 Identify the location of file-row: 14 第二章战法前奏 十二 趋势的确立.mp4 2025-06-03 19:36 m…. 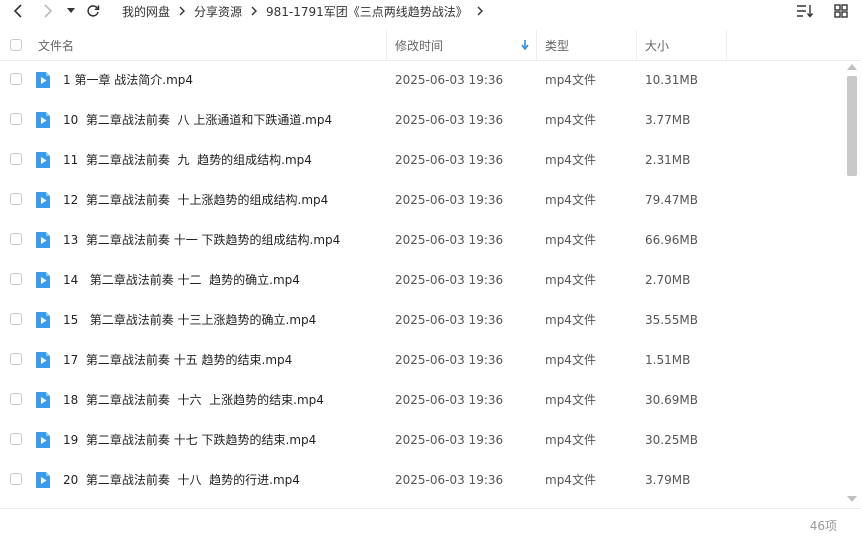
(422, 280).